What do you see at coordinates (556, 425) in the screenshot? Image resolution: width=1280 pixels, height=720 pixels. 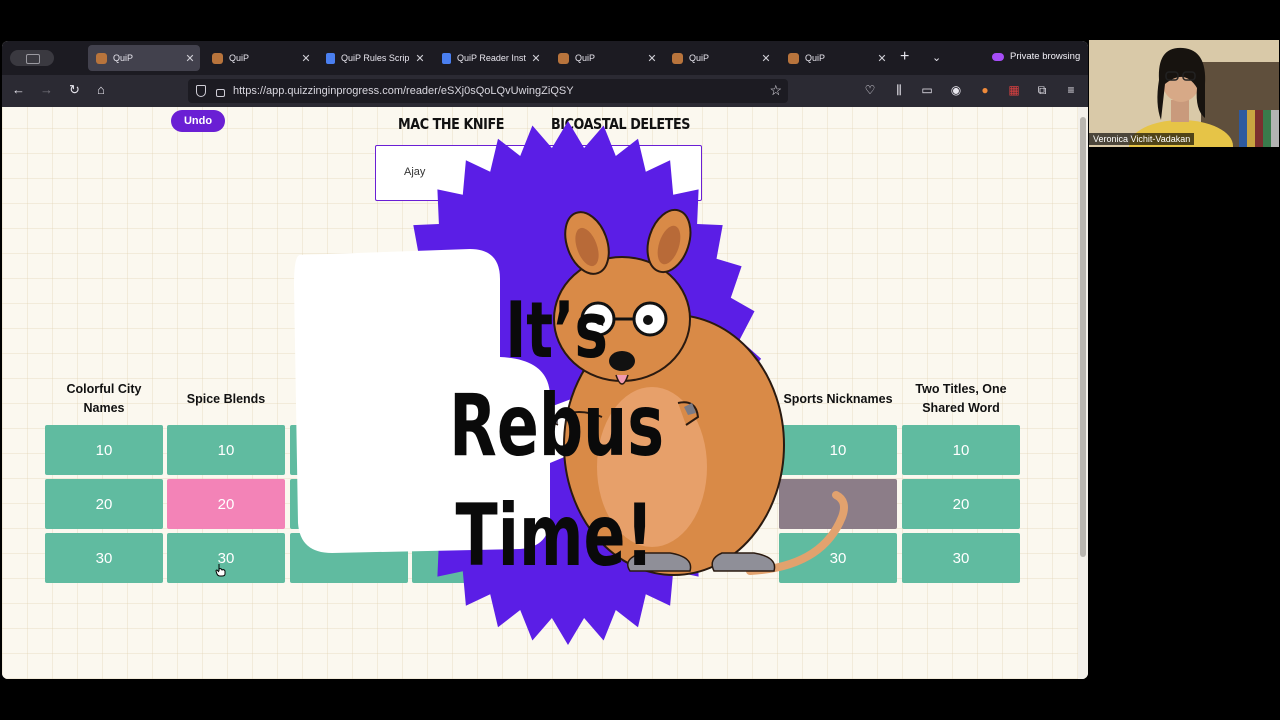 I see `shout-line-2: Rebus` at bounding box center [556, 425].